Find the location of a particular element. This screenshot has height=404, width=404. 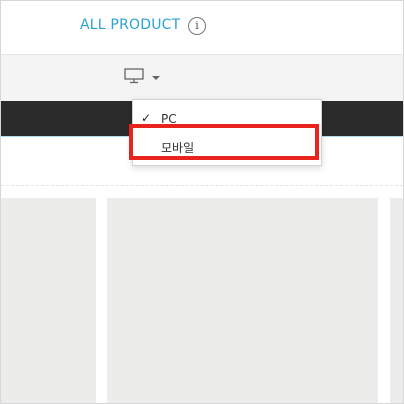

toolbar is located at coordinates (202, 78).